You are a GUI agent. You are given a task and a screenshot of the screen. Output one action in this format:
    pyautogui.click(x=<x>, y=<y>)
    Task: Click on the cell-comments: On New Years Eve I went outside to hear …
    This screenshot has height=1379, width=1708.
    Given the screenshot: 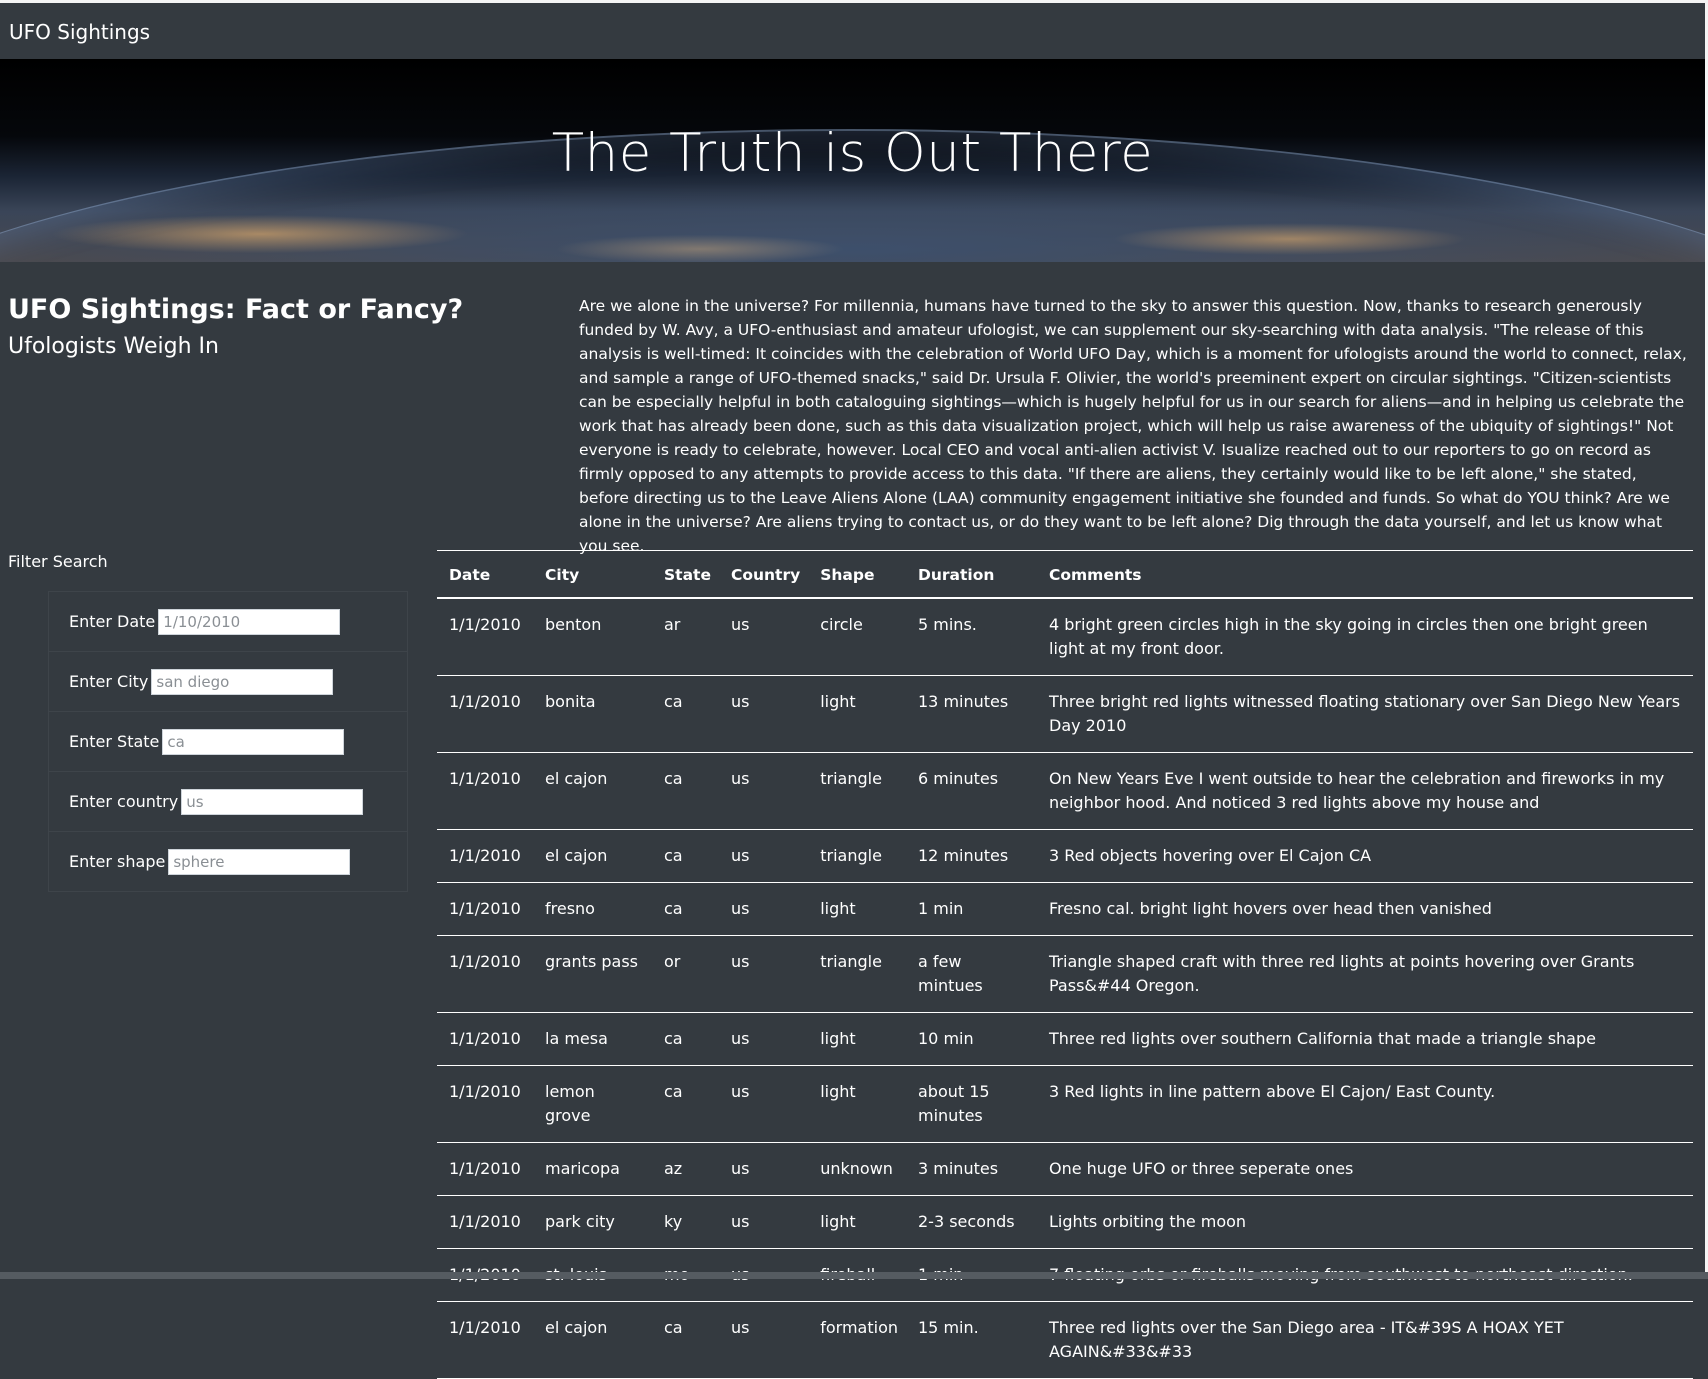 What is the action you would take?
    pyautogui.click(x=1365, y=791)
    